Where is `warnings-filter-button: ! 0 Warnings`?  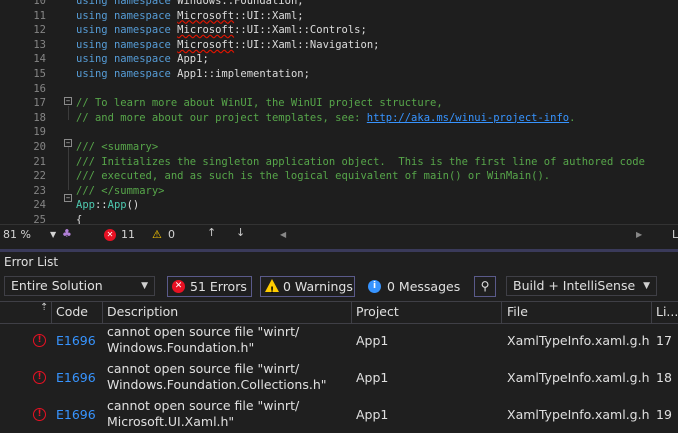
warnings-filter-button: ! 0 Warnings is located at coordinates (307, 286).